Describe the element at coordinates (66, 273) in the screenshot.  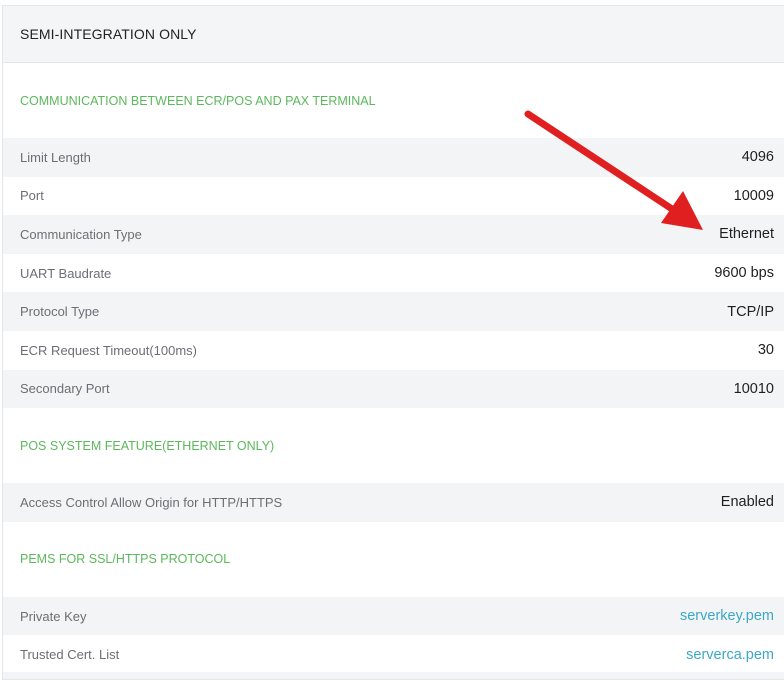
I see `row-label: UART Baudrate` at that location.